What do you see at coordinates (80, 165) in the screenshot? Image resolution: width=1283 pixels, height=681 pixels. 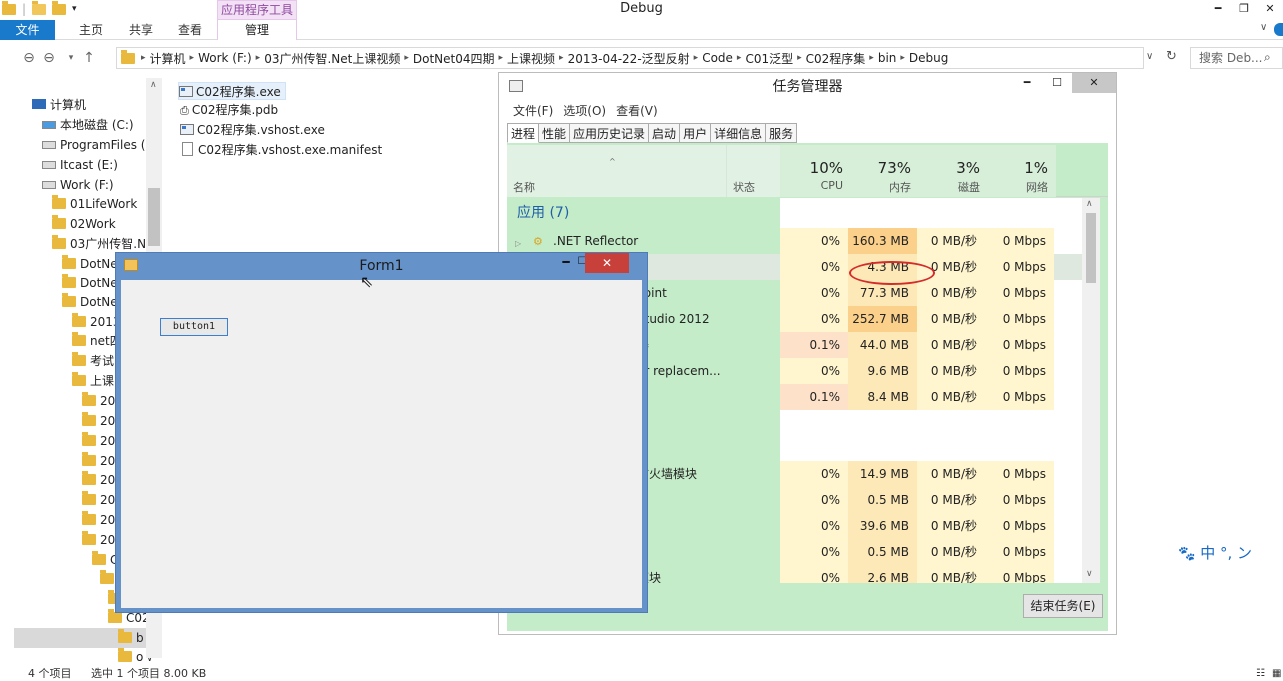 I see `nav-item-drive-e: Itcast (E:)` at bounding box center [80, 165].